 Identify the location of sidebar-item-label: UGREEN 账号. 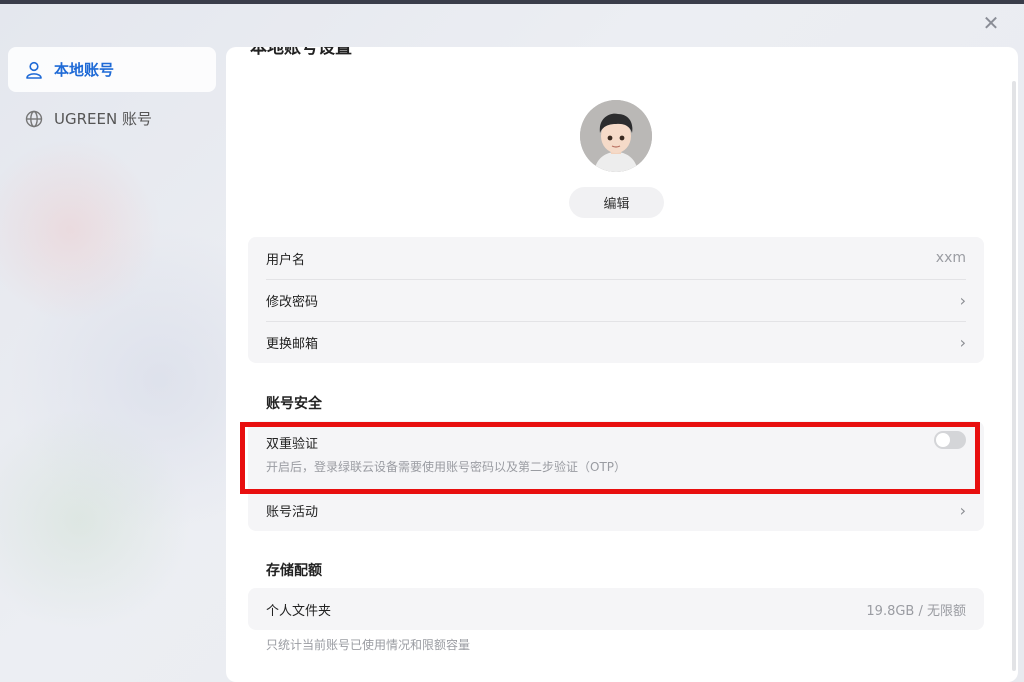
(103, 119).